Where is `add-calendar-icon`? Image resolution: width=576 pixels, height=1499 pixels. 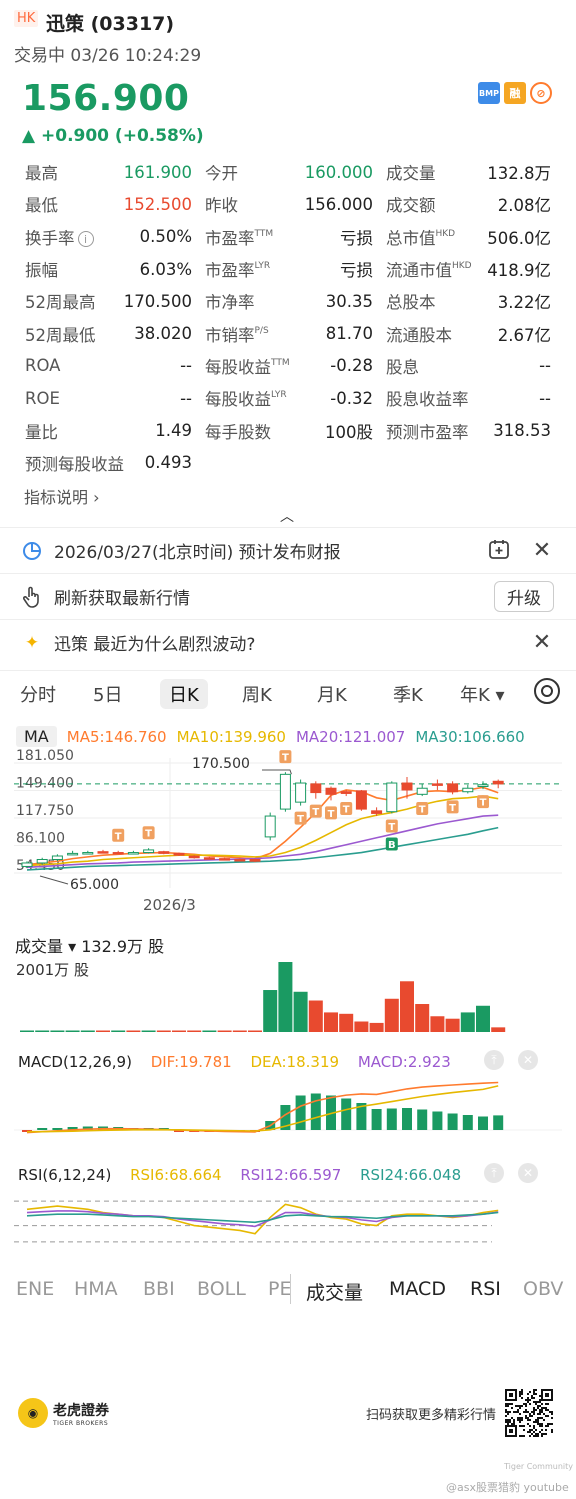 add-calendar-icon is located at coordinates (499, 551).